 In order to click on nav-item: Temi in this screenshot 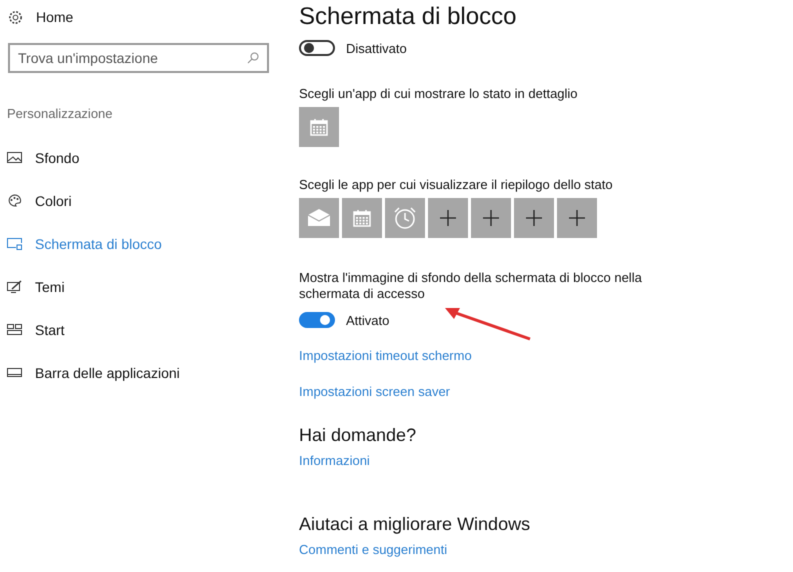, I will do `click(138, 286)`.